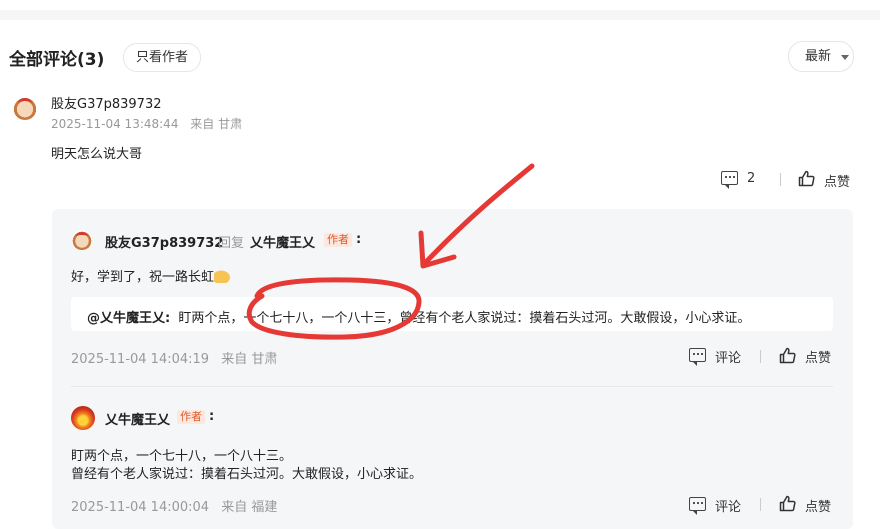  I want to click on reply-text: 好，学到了，祝一路长虹, so click(152, 275).